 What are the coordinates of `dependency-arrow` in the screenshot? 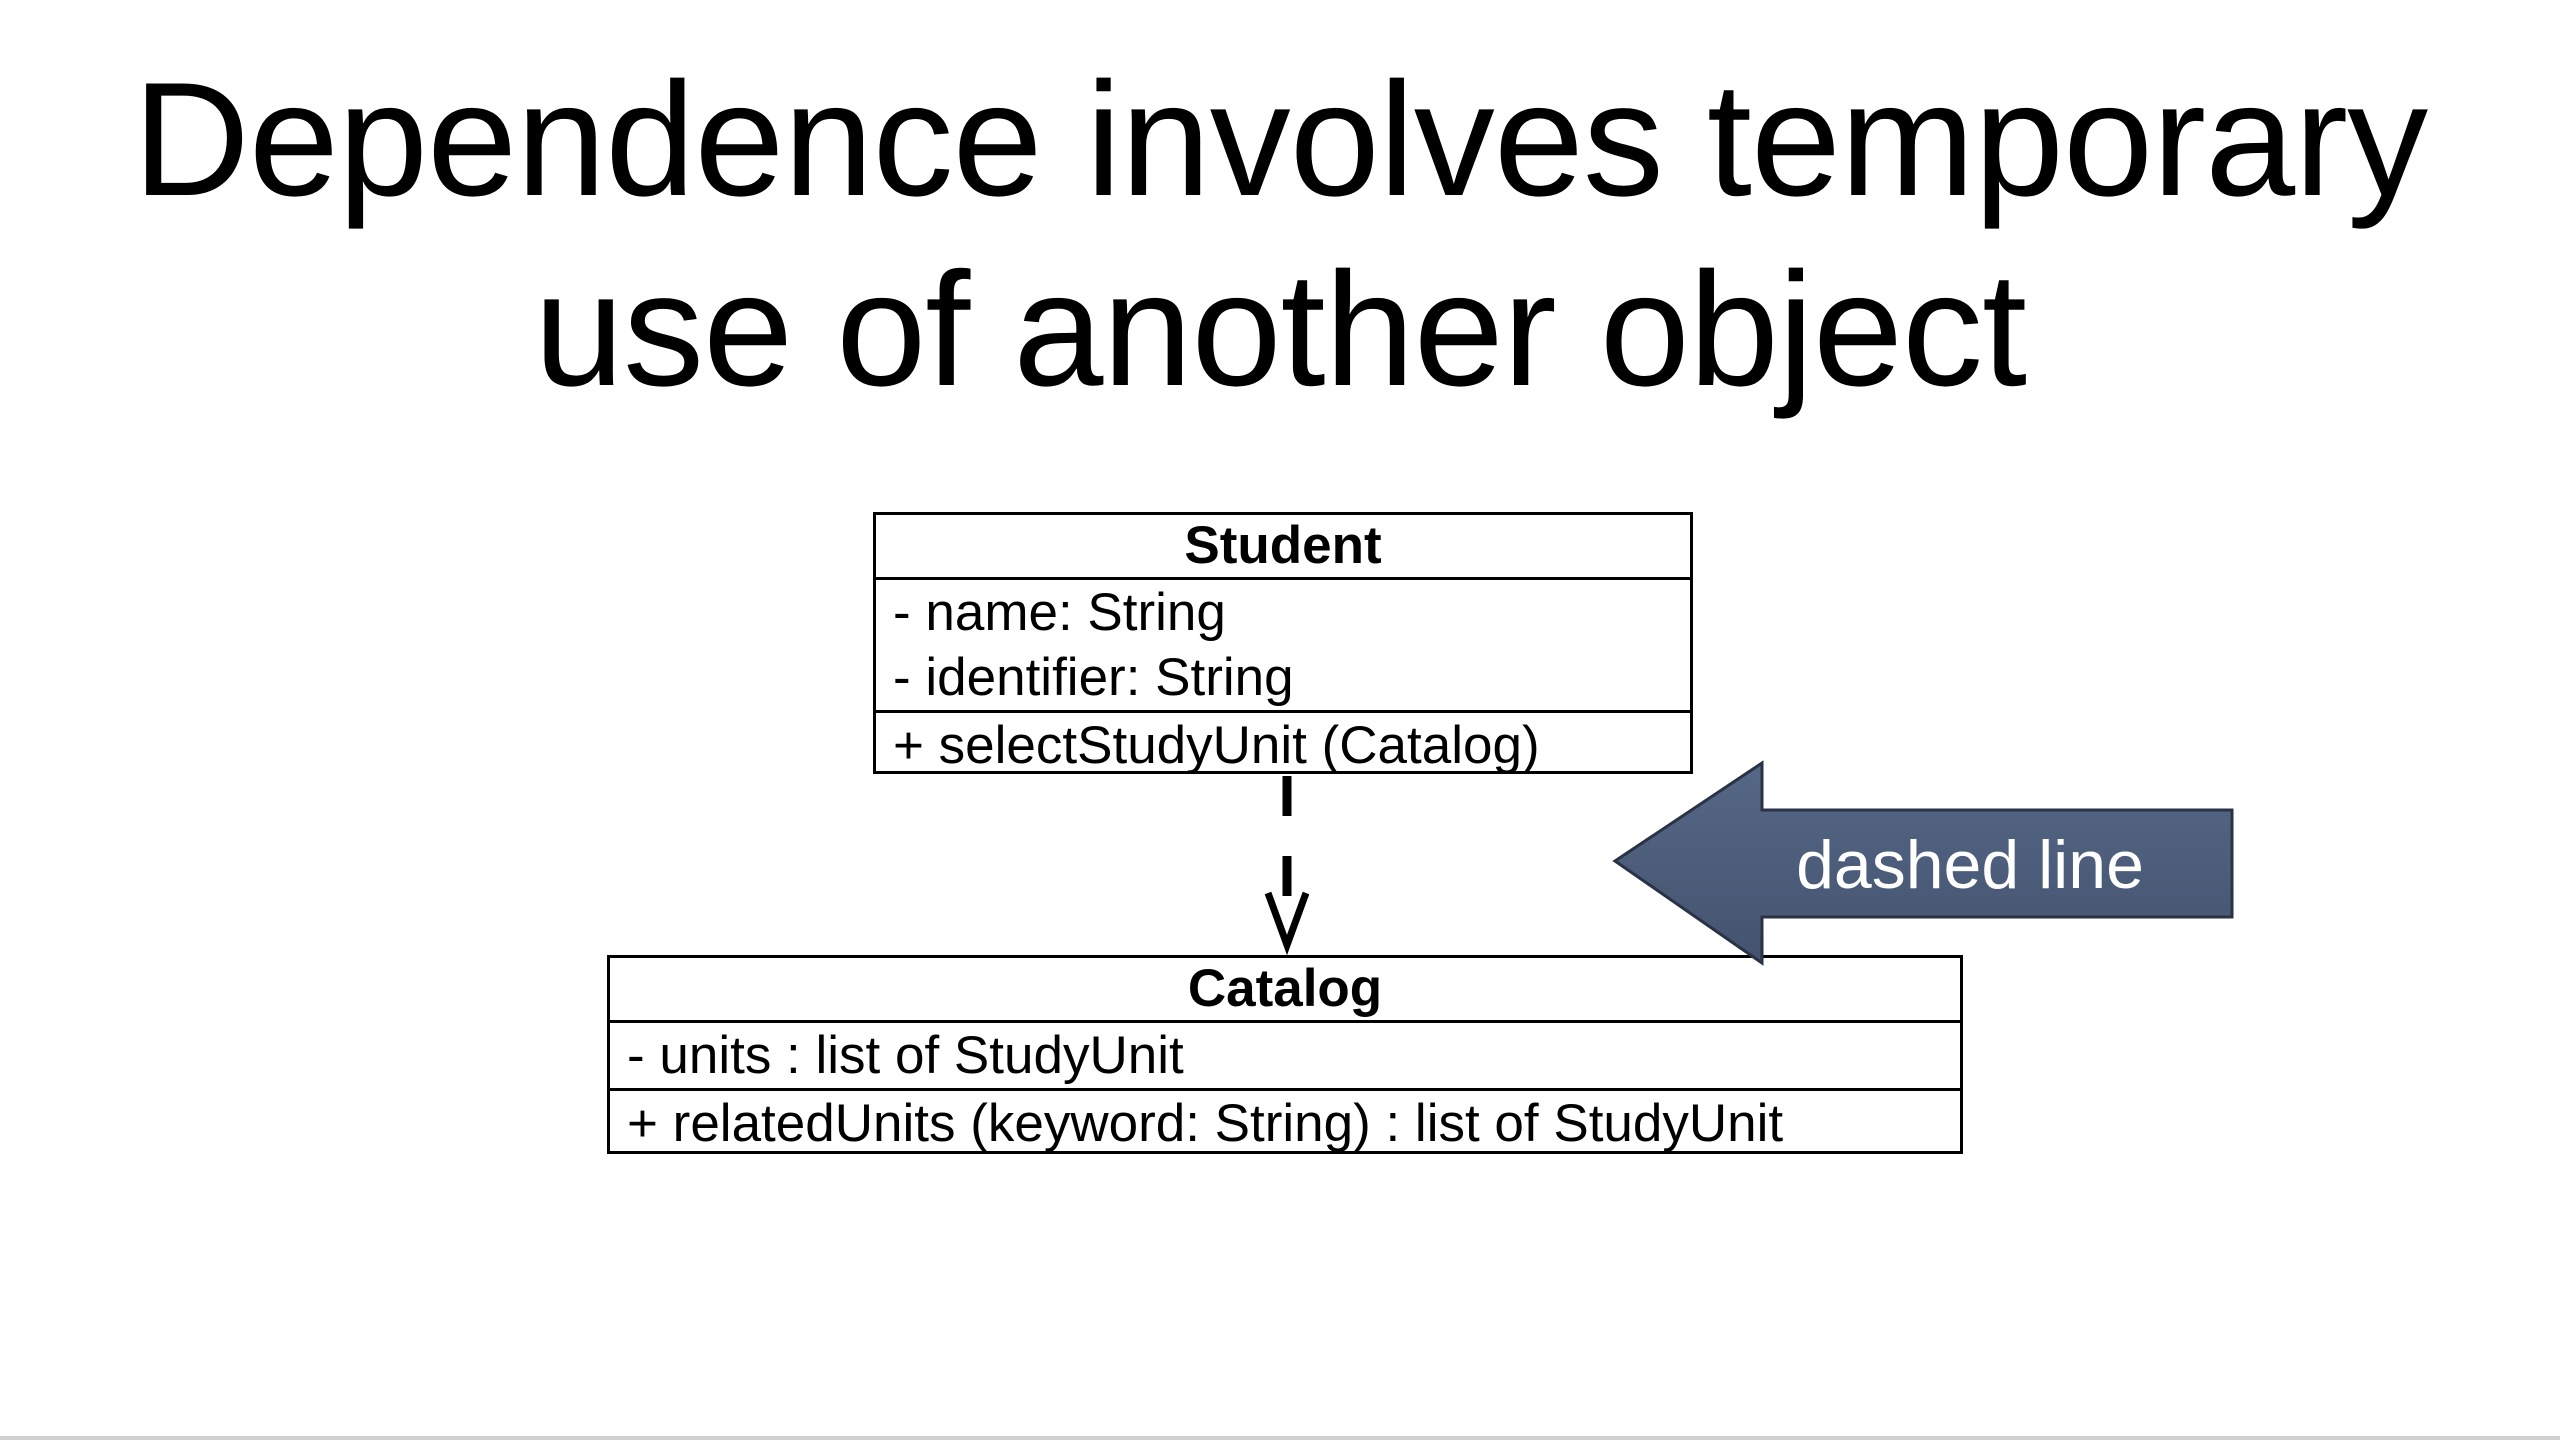 It's located at (1287, 866).